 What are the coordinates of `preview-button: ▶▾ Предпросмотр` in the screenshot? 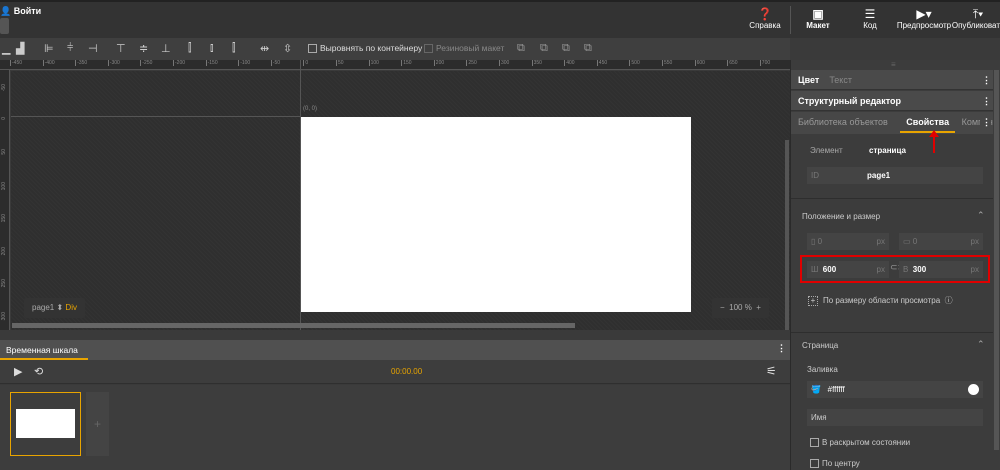 It's located at (924, 18).